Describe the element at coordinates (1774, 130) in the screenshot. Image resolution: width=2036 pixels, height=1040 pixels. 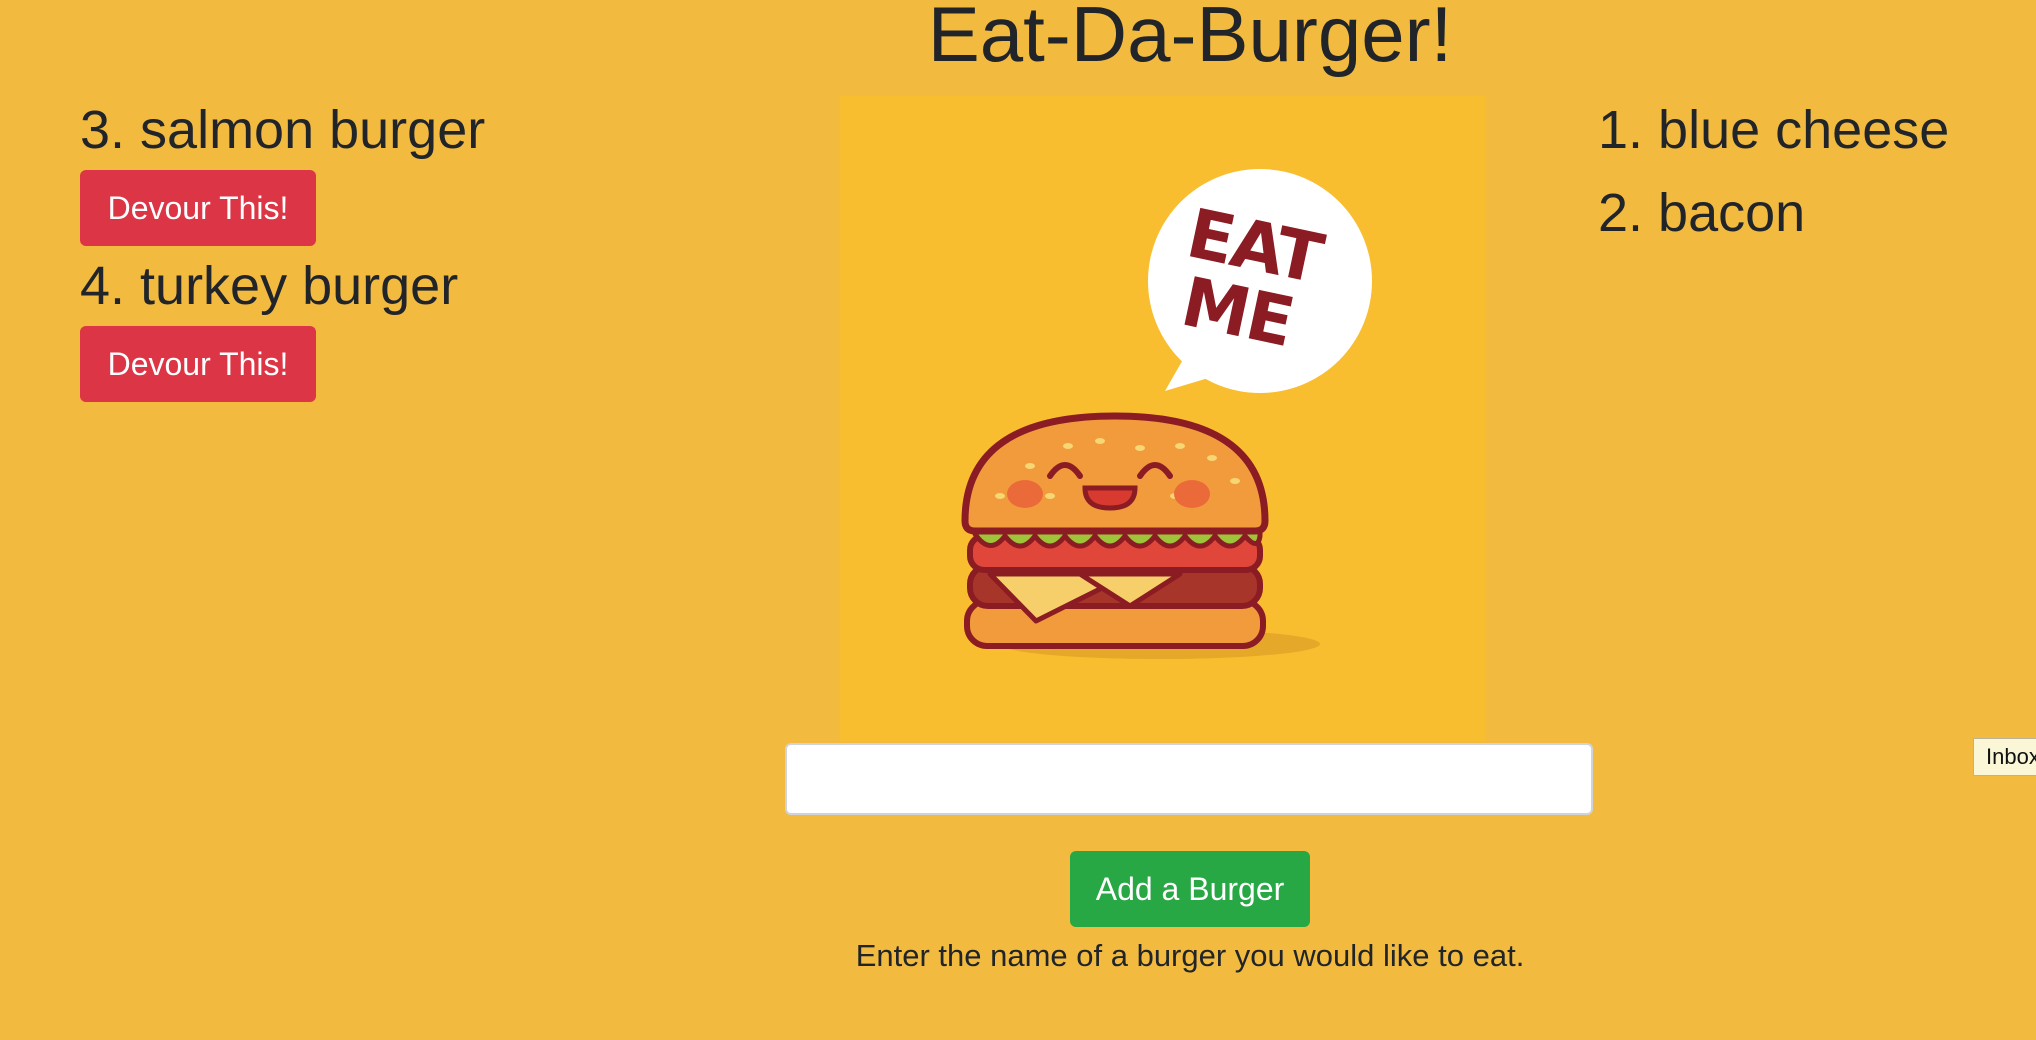
I see `devoured-burger-name: 1. blue cheese` at that location.